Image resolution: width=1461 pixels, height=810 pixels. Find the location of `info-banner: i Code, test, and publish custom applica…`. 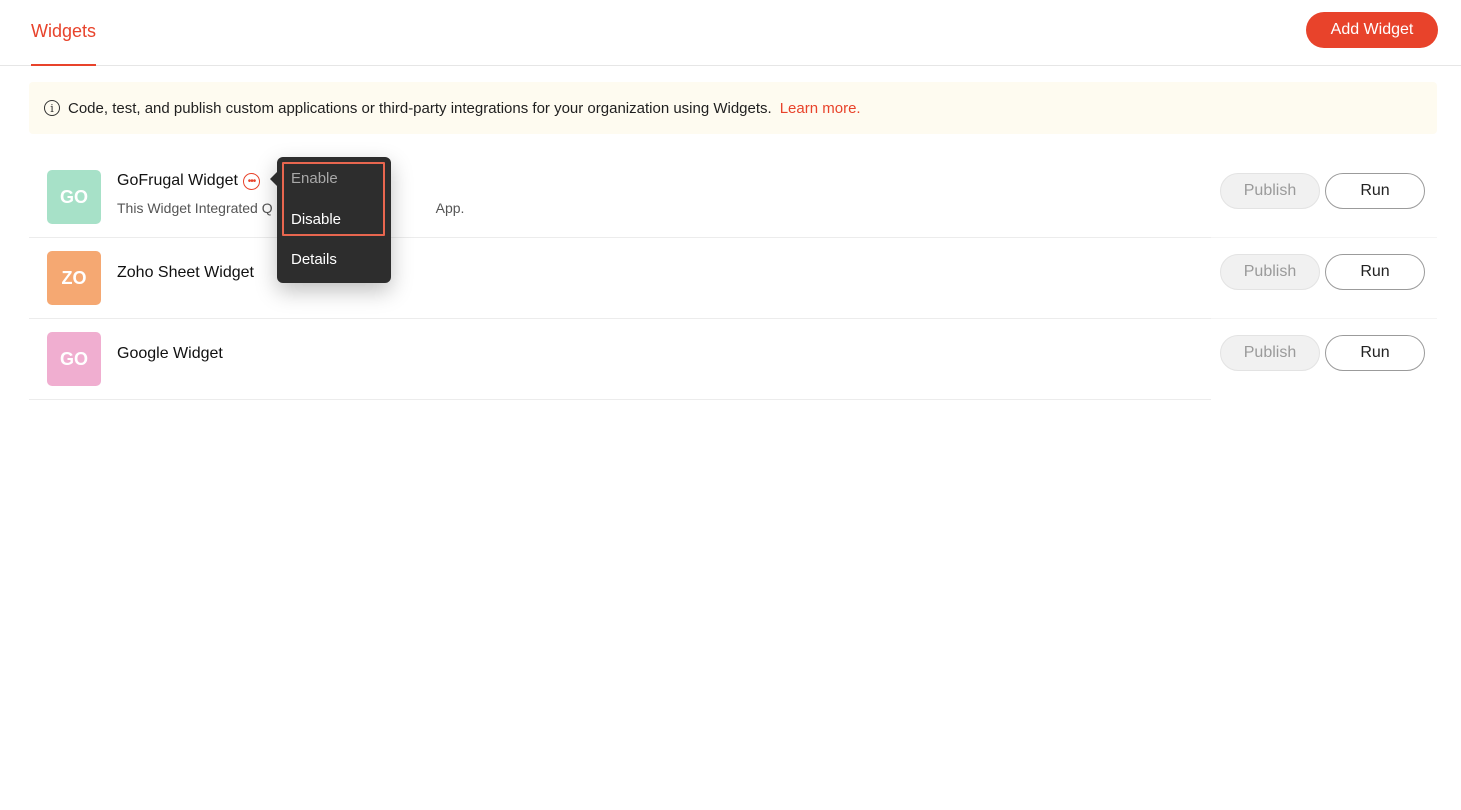

info-banner: i Code, test, and publish custom applica… is located at coordinates (733, 108).